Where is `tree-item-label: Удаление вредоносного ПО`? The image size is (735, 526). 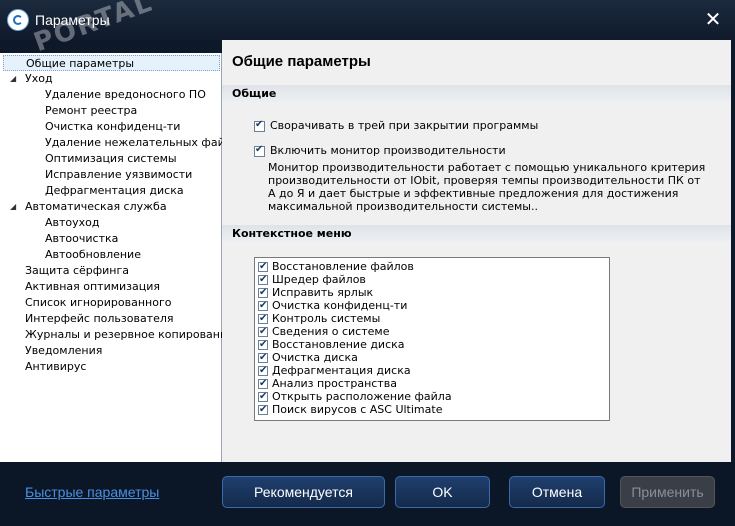 tree-item-label: Удаление вредоносного ПО is located at coordinates (125, 94).